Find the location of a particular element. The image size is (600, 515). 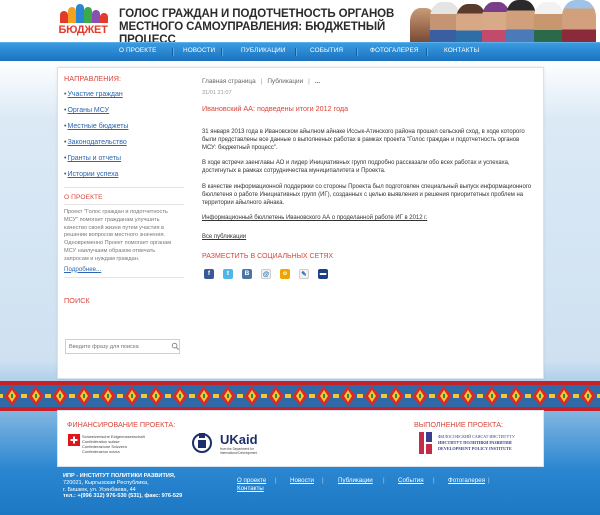

list-item: •Органы МСУ is located at coordinates (87, 110).